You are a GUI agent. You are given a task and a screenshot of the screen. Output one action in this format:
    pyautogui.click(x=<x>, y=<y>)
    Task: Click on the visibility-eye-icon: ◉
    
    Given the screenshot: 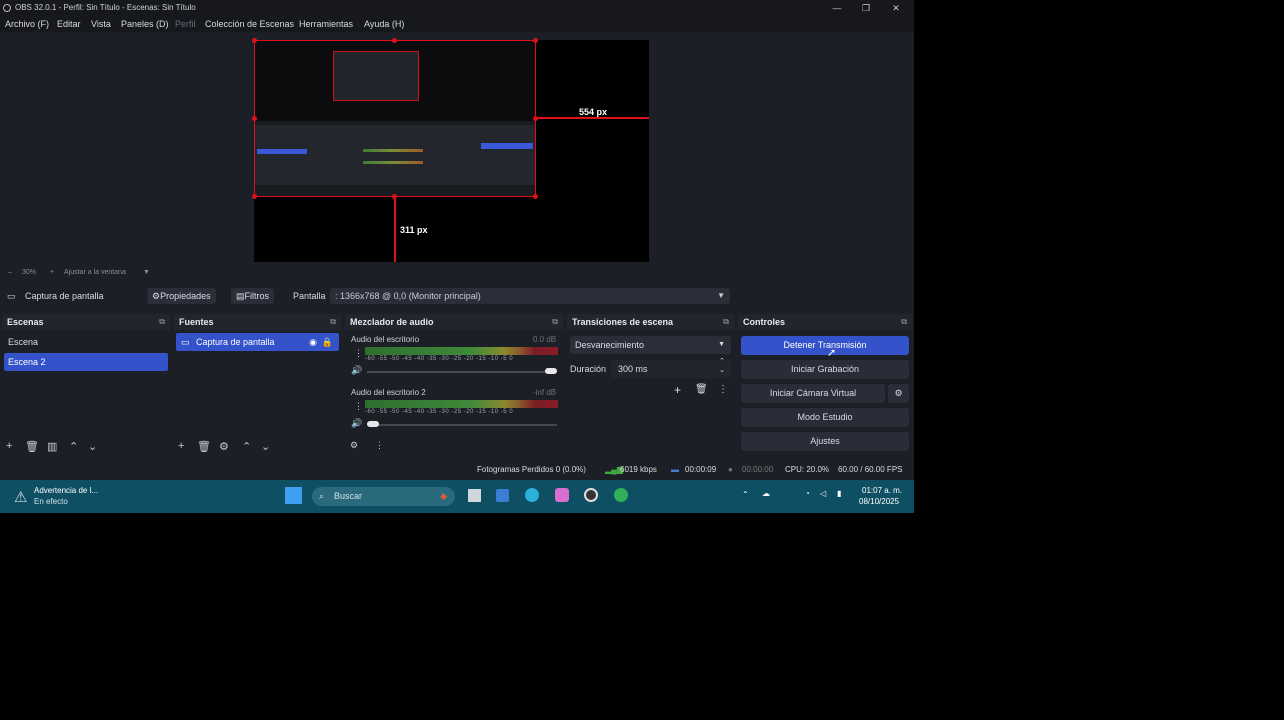 What is the action you would take?
    pyautogui.click(x=313, y=342)
    